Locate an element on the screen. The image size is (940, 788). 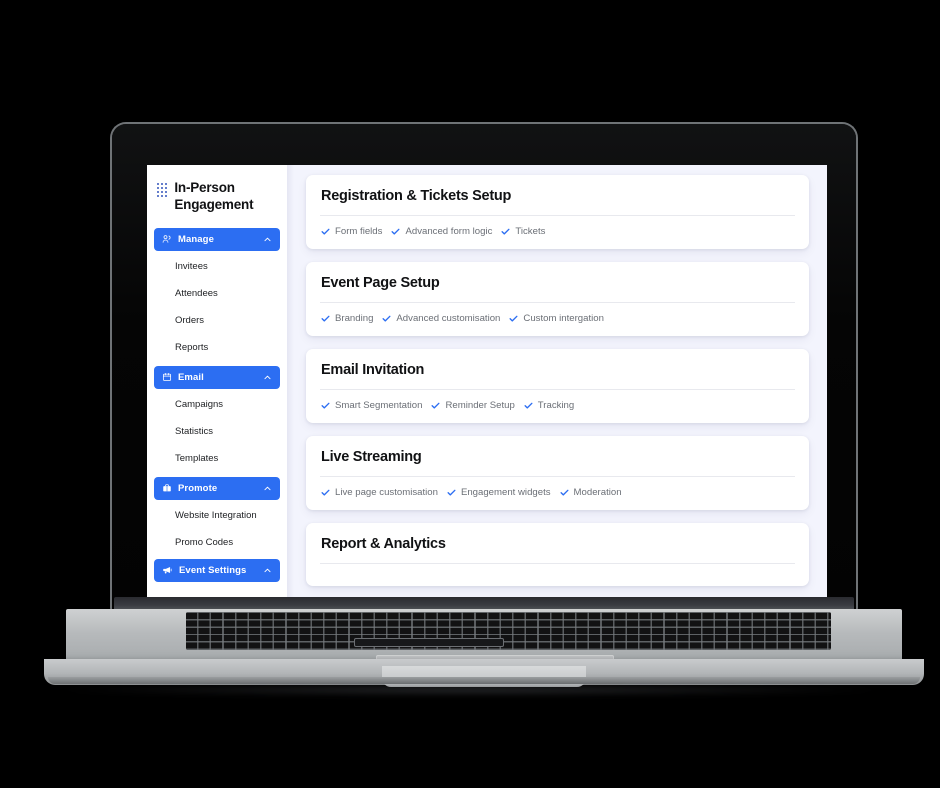
card-title: Report & Analytics is located at coordinates (383, 544).